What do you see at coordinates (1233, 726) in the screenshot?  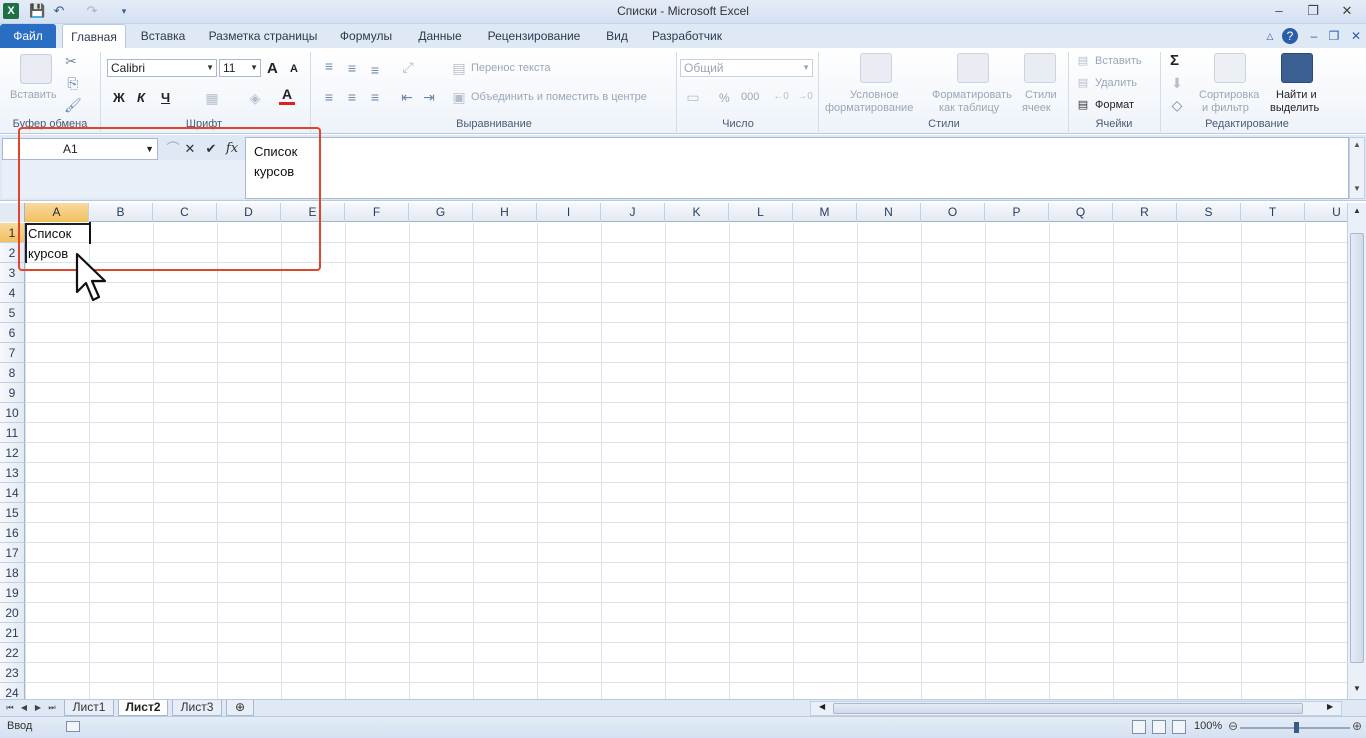 I see `zoom-out-icon: ⊖` at bounding box center [1233, 726].